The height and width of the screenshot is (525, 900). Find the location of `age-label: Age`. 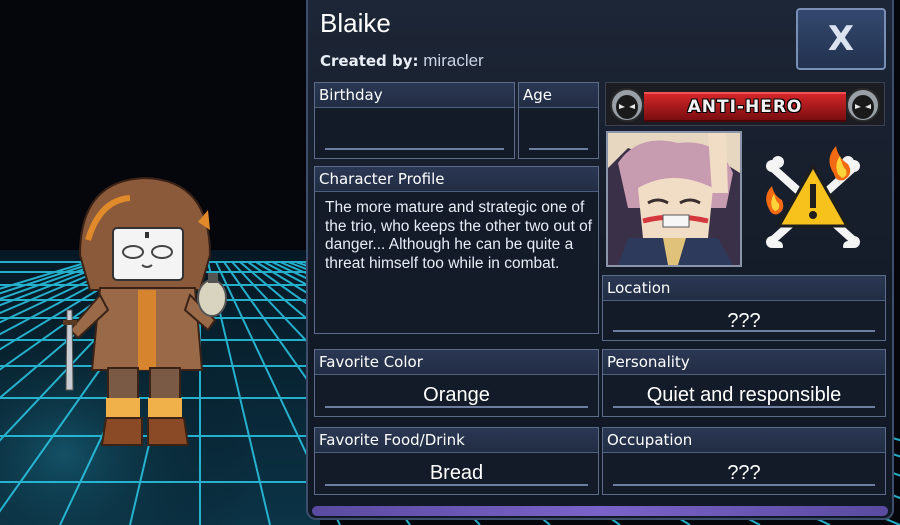

age-label: Age is located at coordinates (558, 95).